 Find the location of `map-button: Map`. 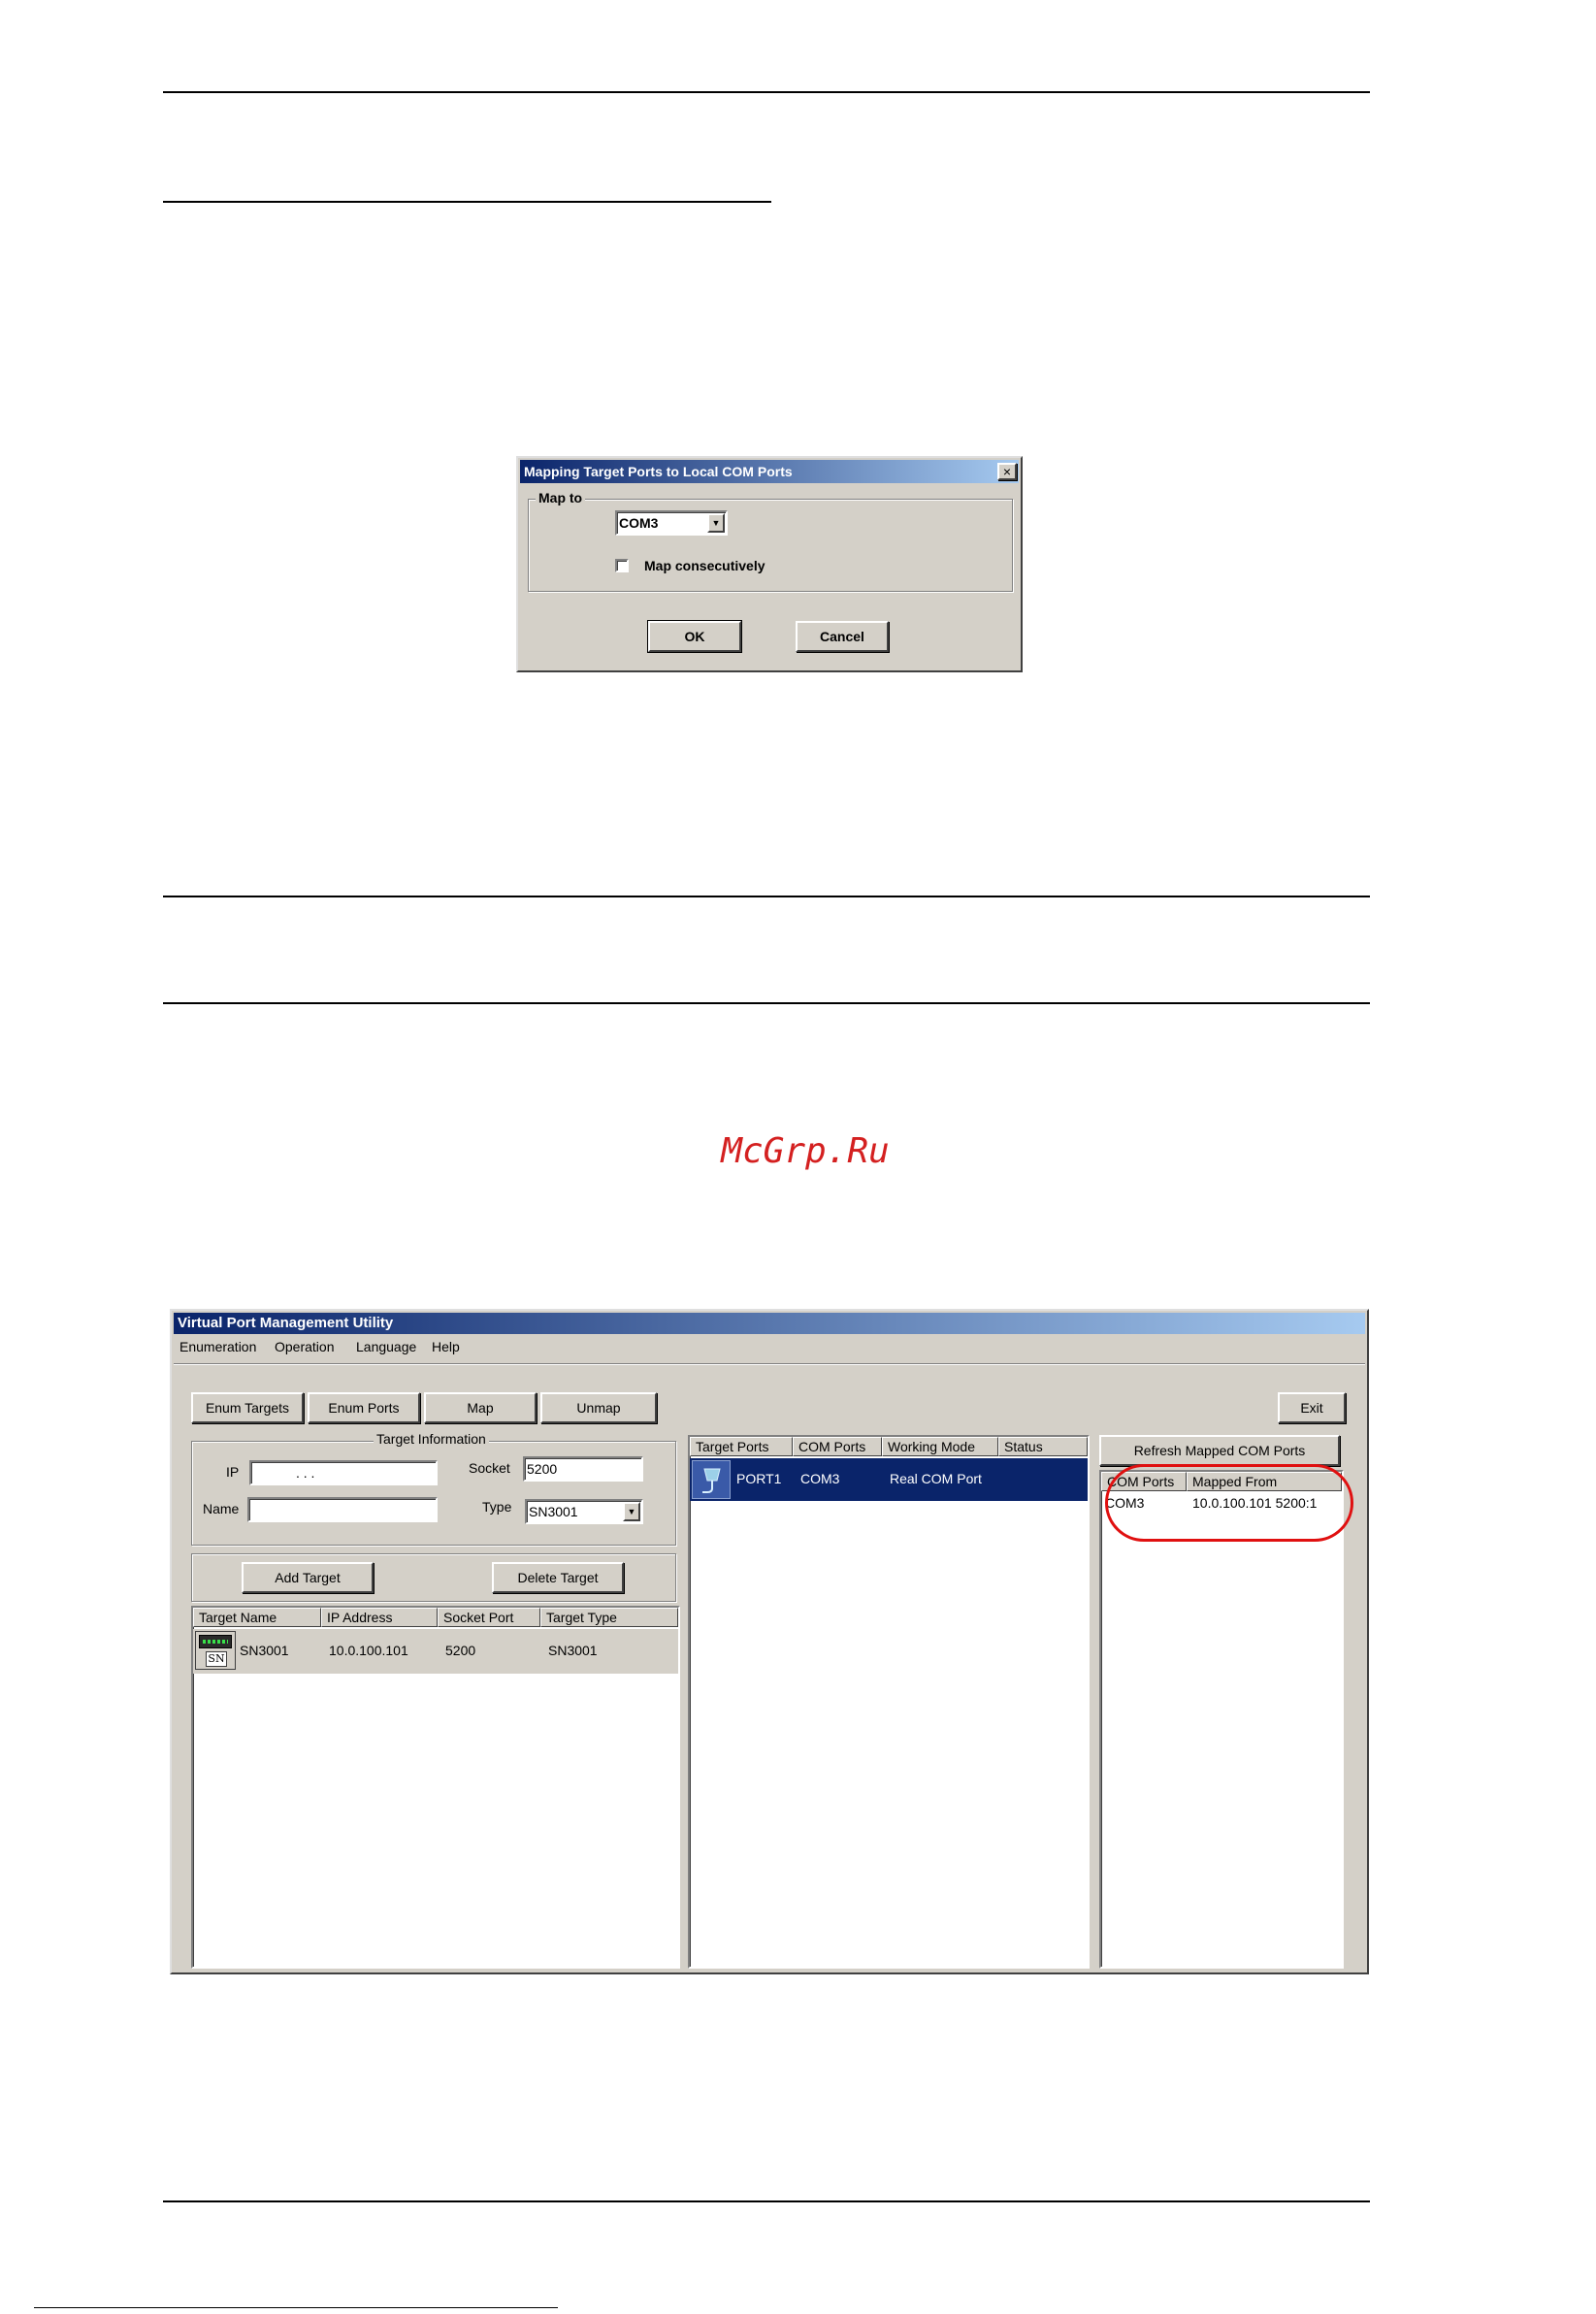

map-button: Map is located at coordinates (480, 1408).